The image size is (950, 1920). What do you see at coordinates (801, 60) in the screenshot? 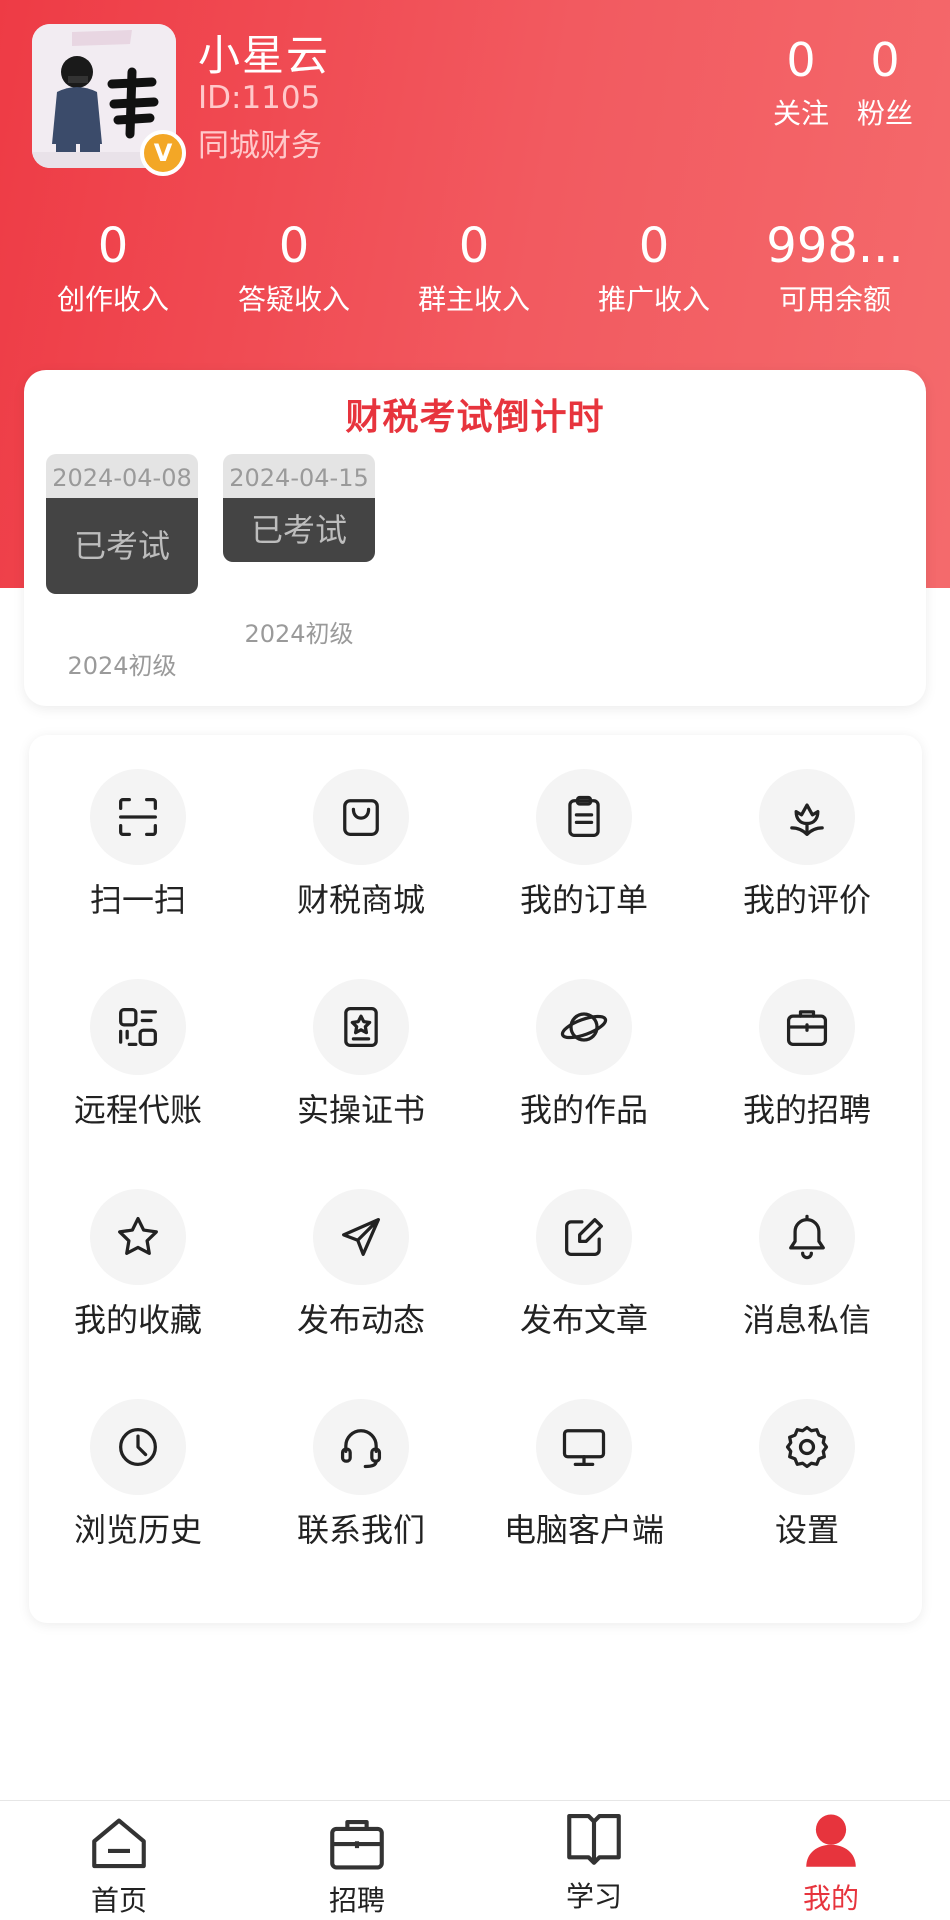
I see `following-count: 0` at bounding box center [801, 60].